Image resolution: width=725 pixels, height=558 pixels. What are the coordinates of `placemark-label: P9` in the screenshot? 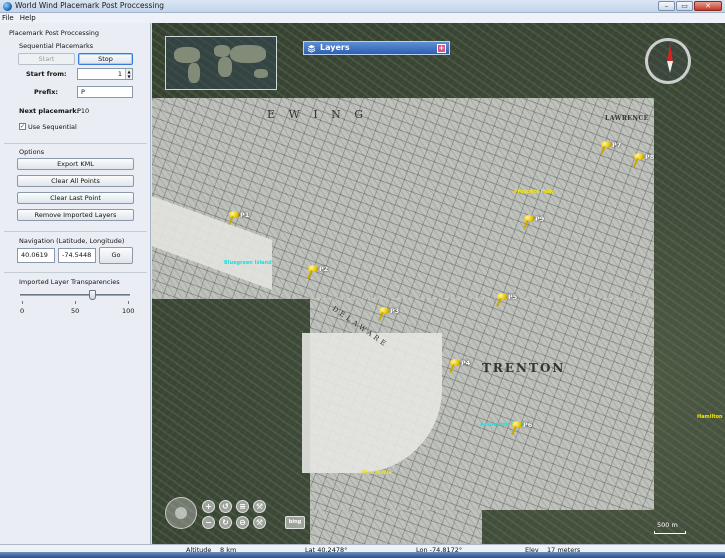 It's located at (540, 219).